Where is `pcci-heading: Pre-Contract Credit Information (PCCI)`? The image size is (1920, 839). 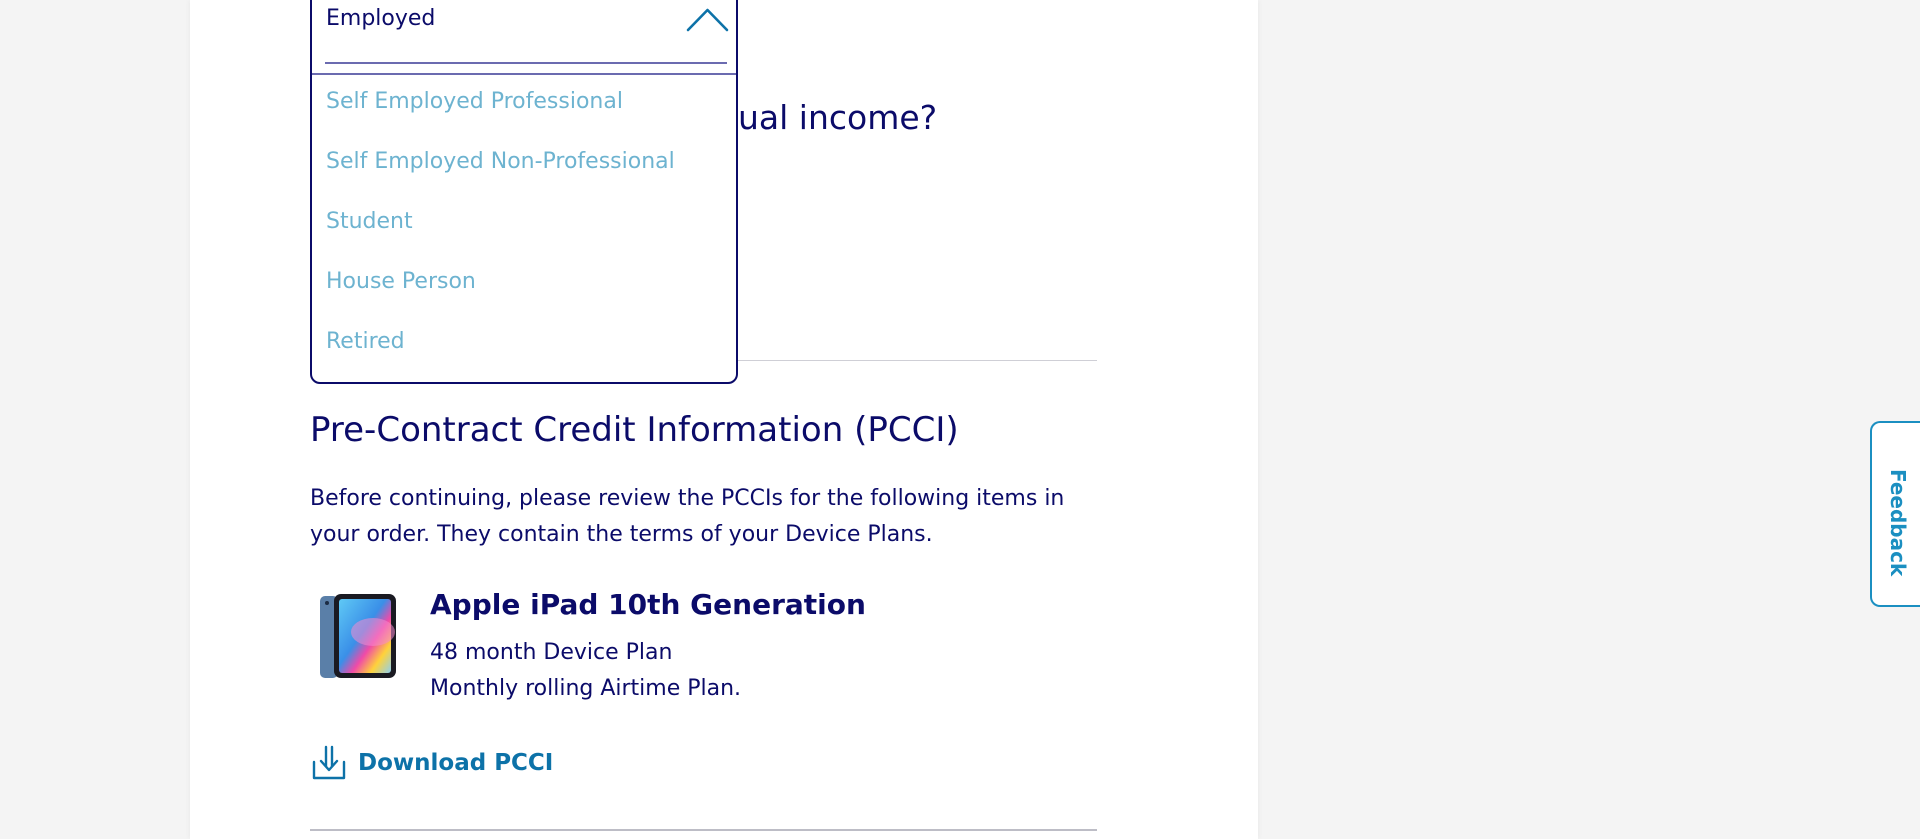 pcci-heading: Pre-Contract Credit Information (PCCI) is located at coordinates (634, 430).